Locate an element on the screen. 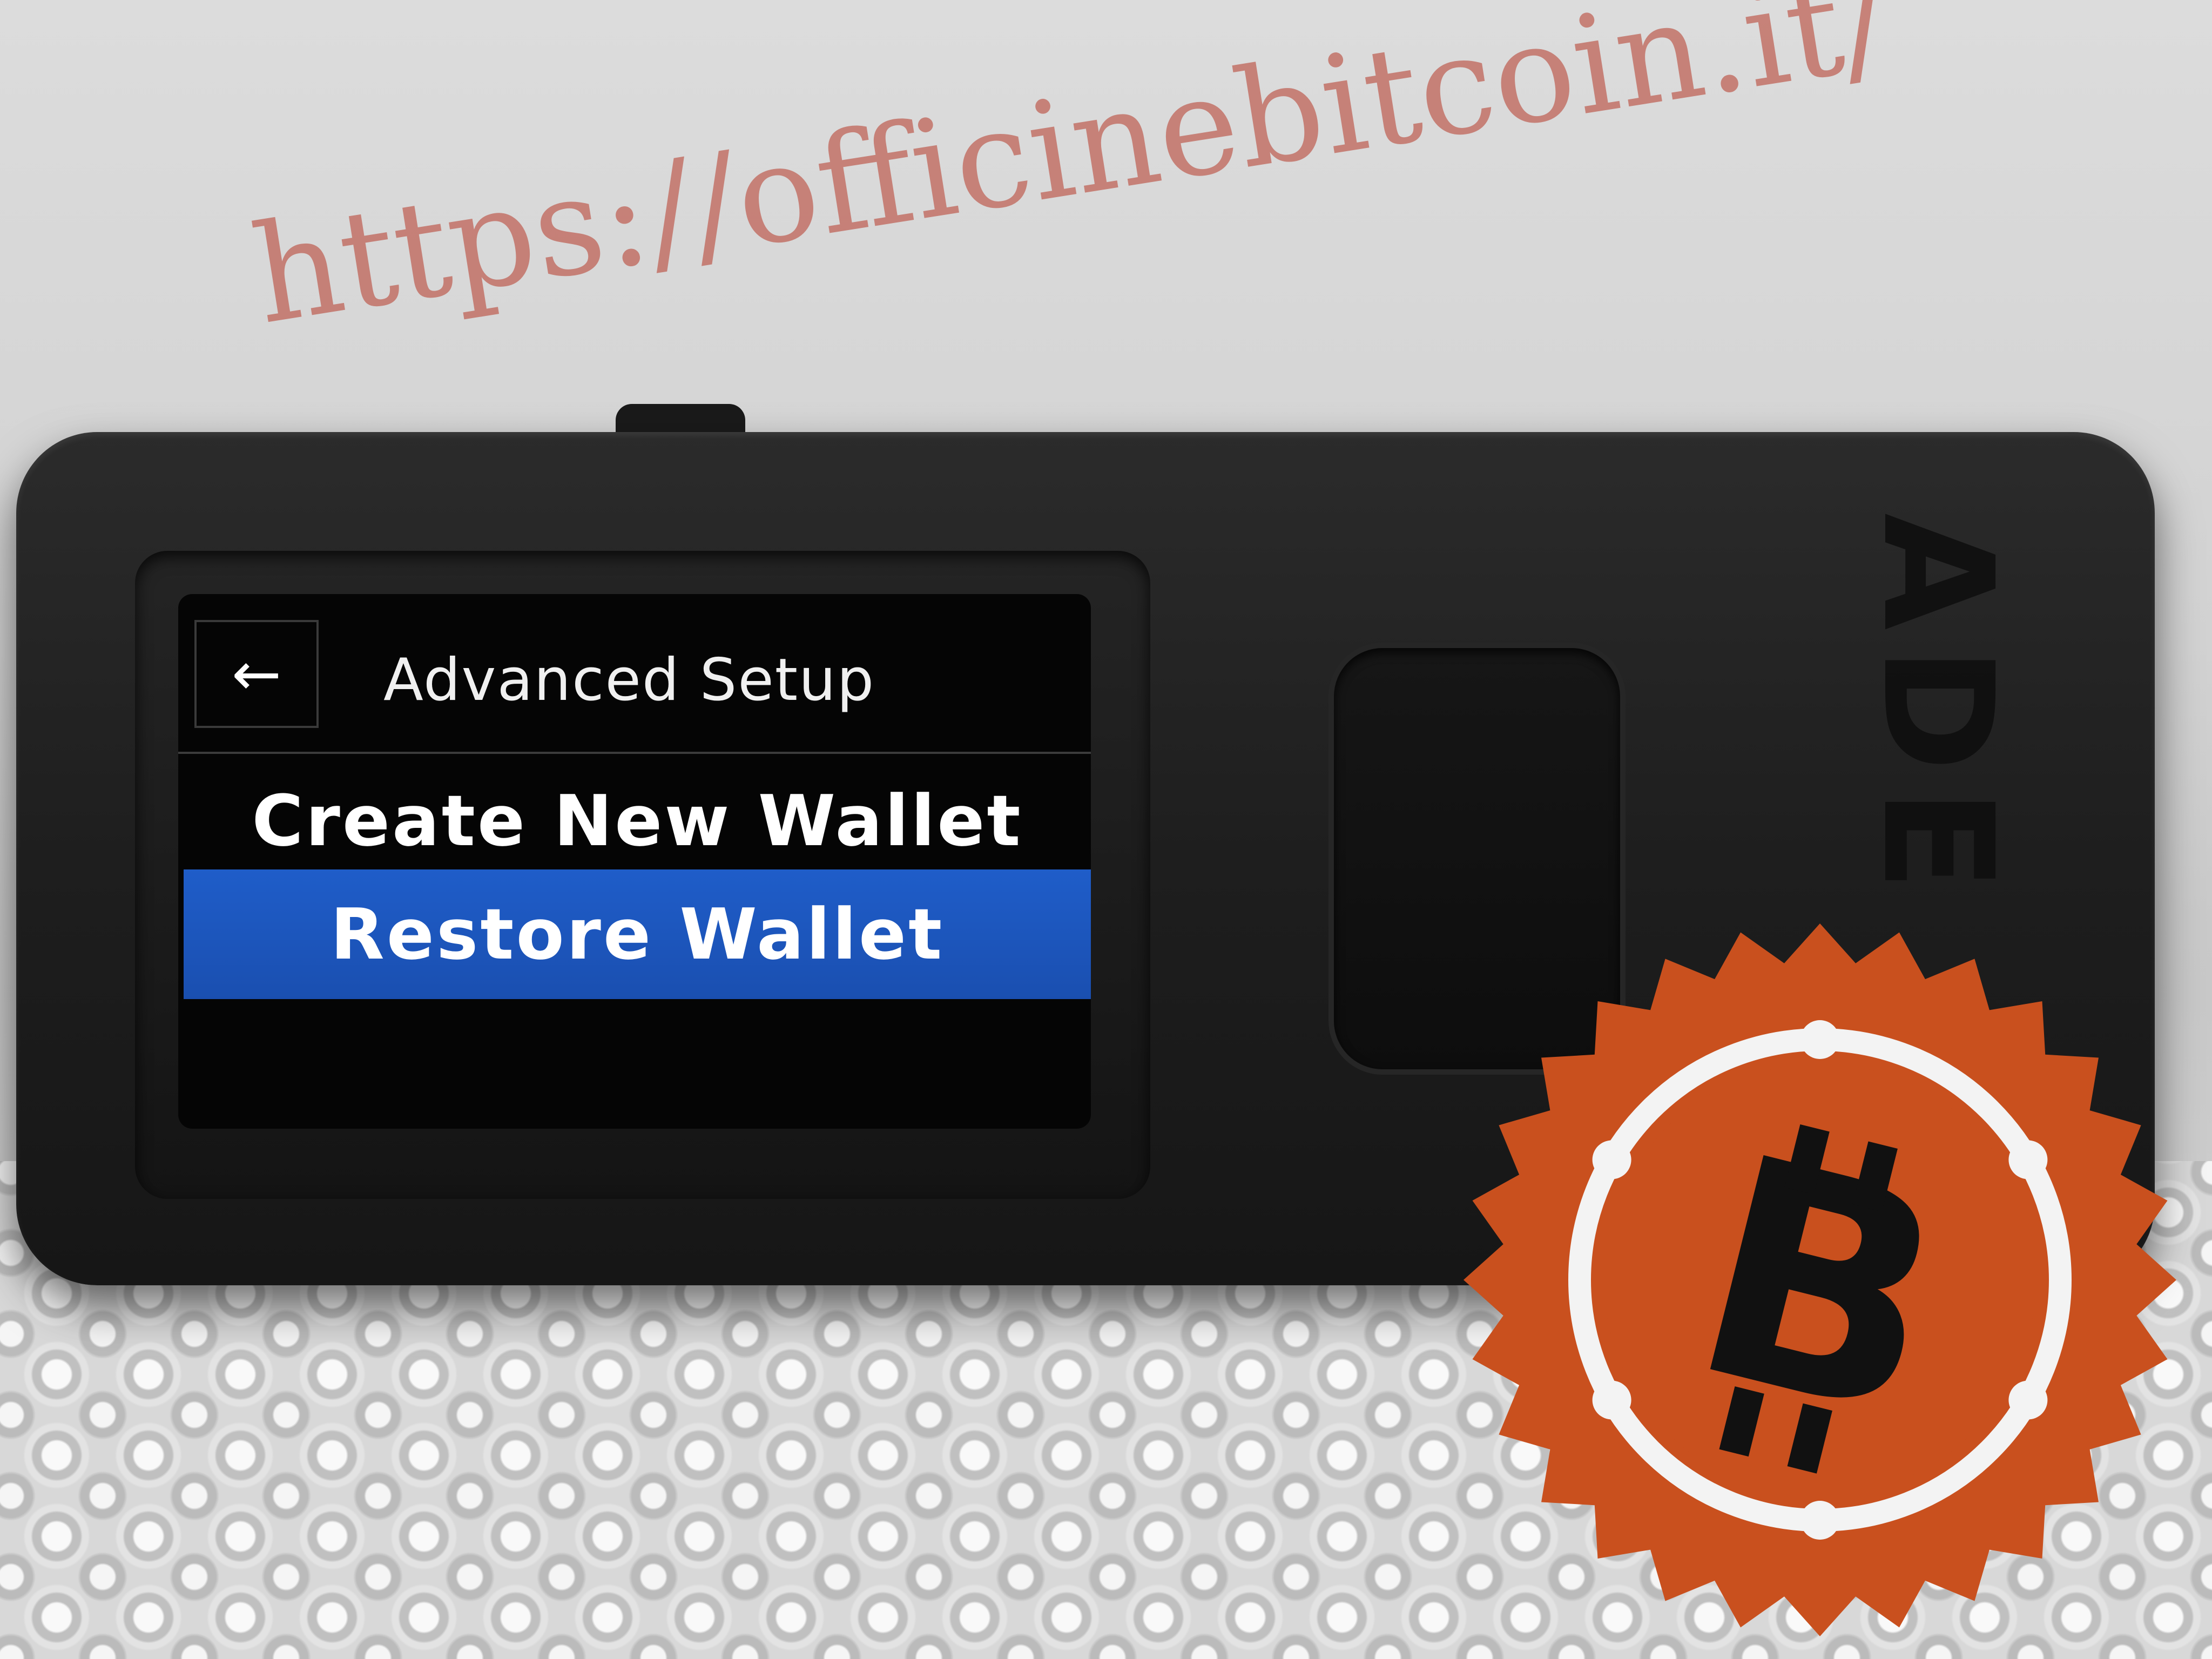 Image resolution: width=2212 pixels, height=1659 pixels. screen-title: Advanced Setup is located at coordinates (629, 680).